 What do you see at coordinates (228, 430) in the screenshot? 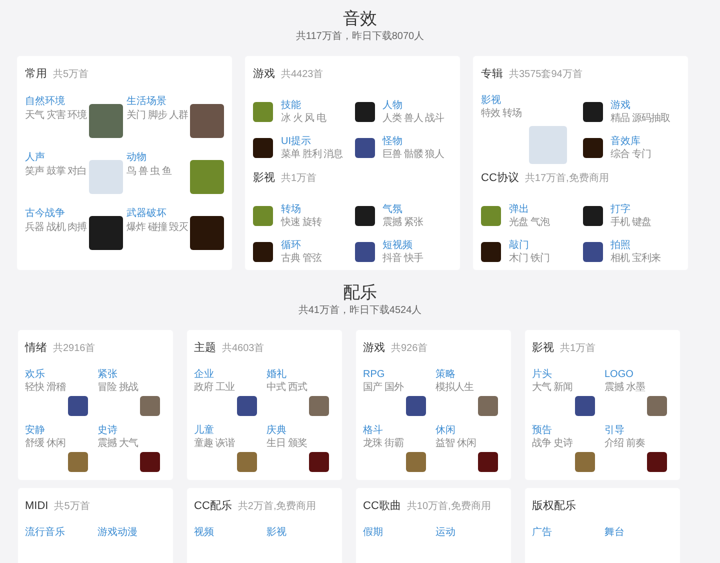
I see `category-link: 儿童` at bounding box center [228, 430].